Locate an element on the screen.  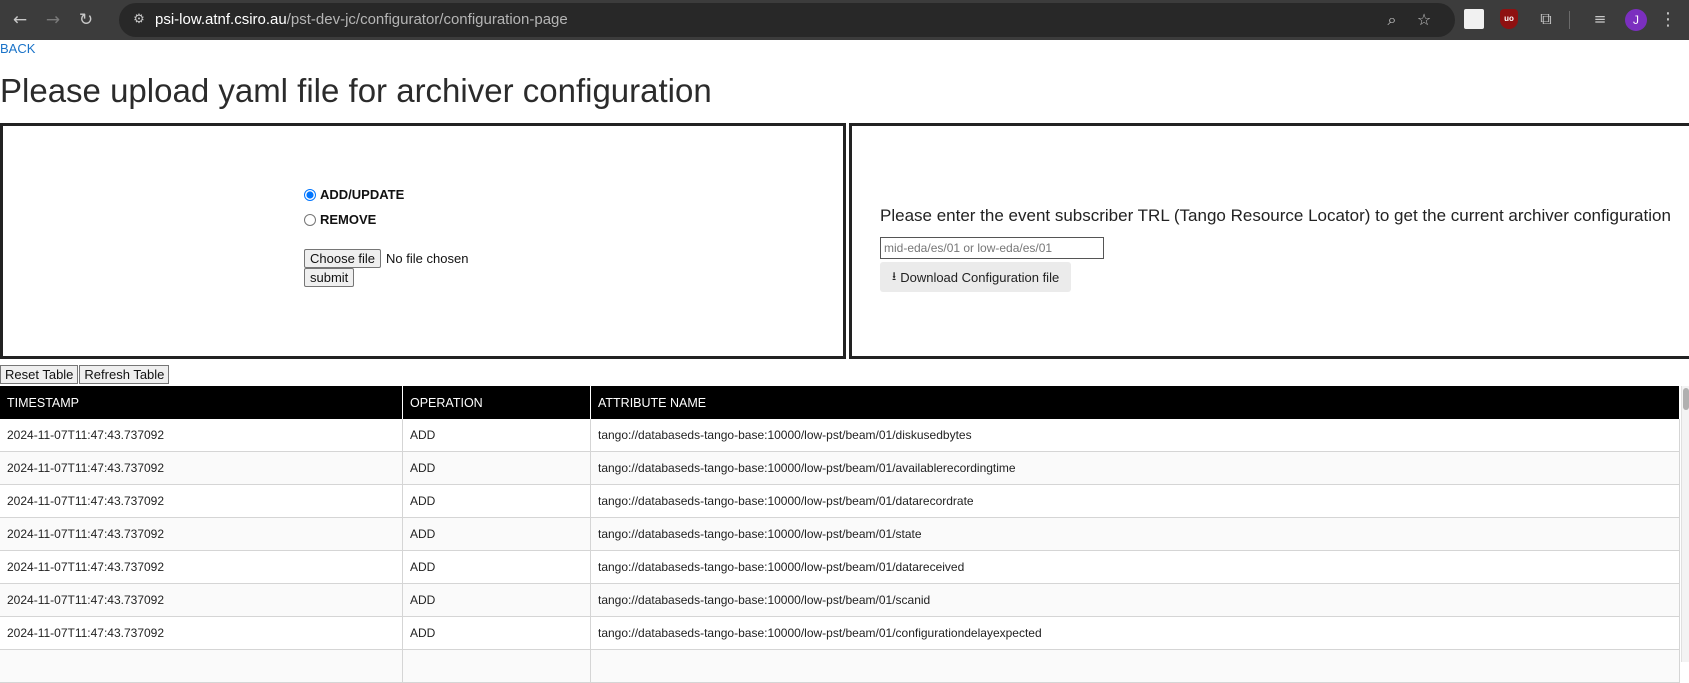
sheet-extension-icon is located at coordinates (1474, 19).